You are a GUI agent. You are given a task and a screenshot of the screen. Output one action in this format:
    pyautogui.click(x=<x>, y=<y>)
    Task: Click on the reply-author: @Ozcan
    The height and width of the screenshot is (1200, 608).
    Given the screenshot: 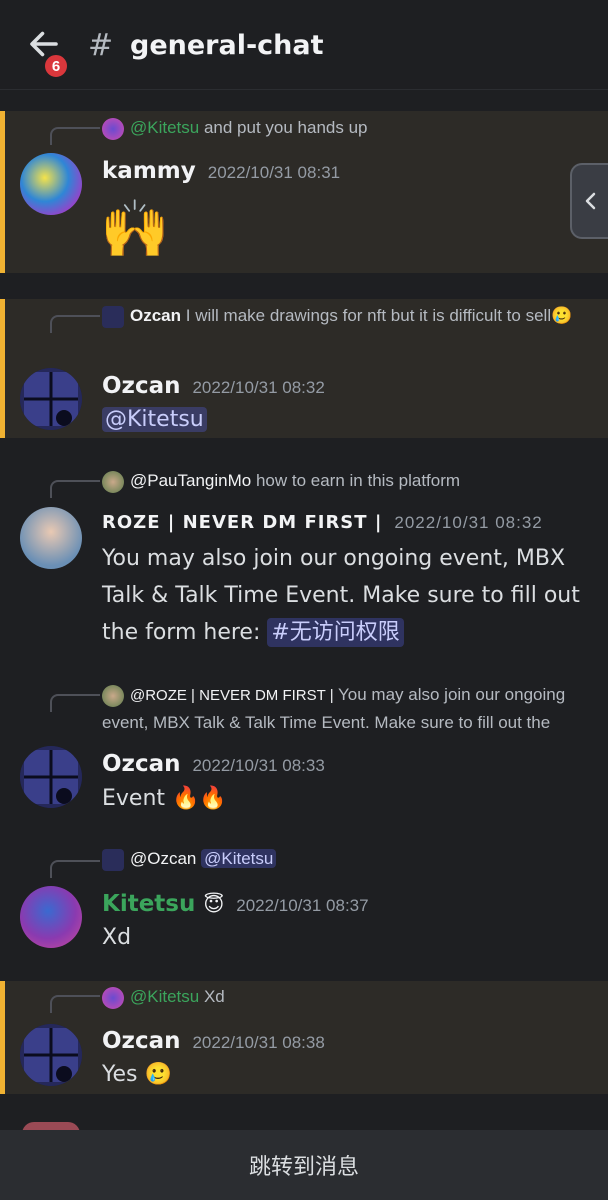 What is the action you would take?
    pyautogui.click(x=163, y=858)
    